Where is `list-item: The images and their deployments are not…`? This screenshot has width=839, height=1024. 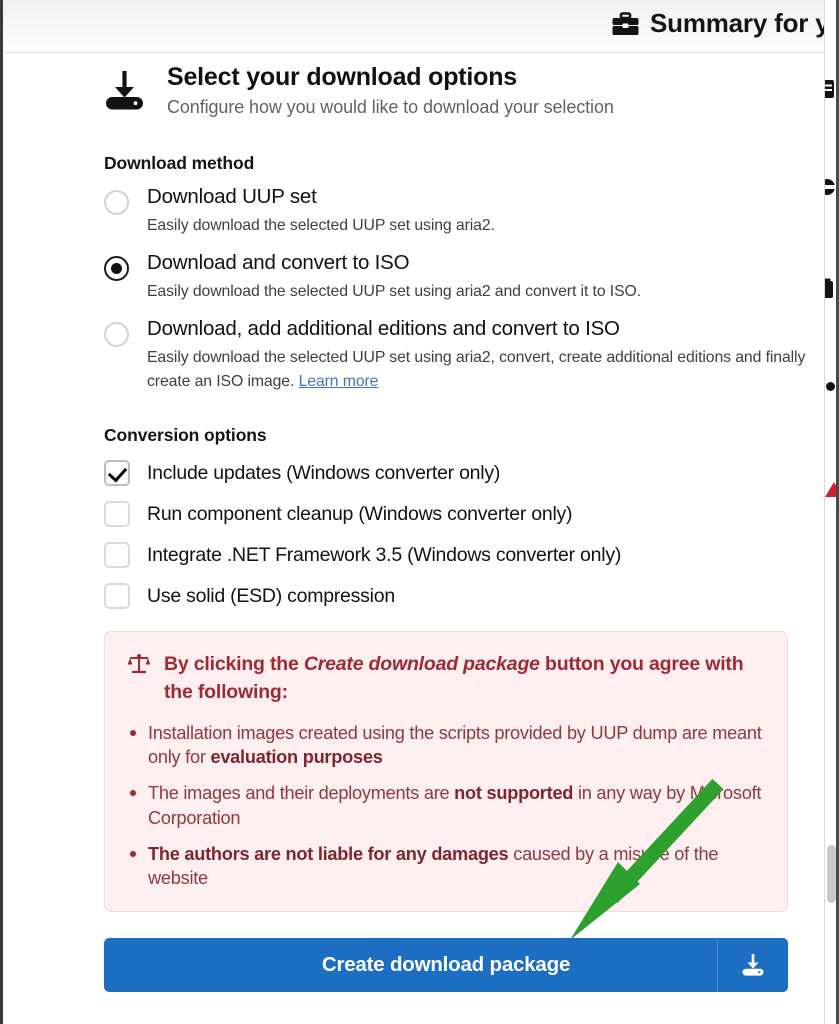
list-item: The images and their deployments are not… is located at coordinates (445, 805).